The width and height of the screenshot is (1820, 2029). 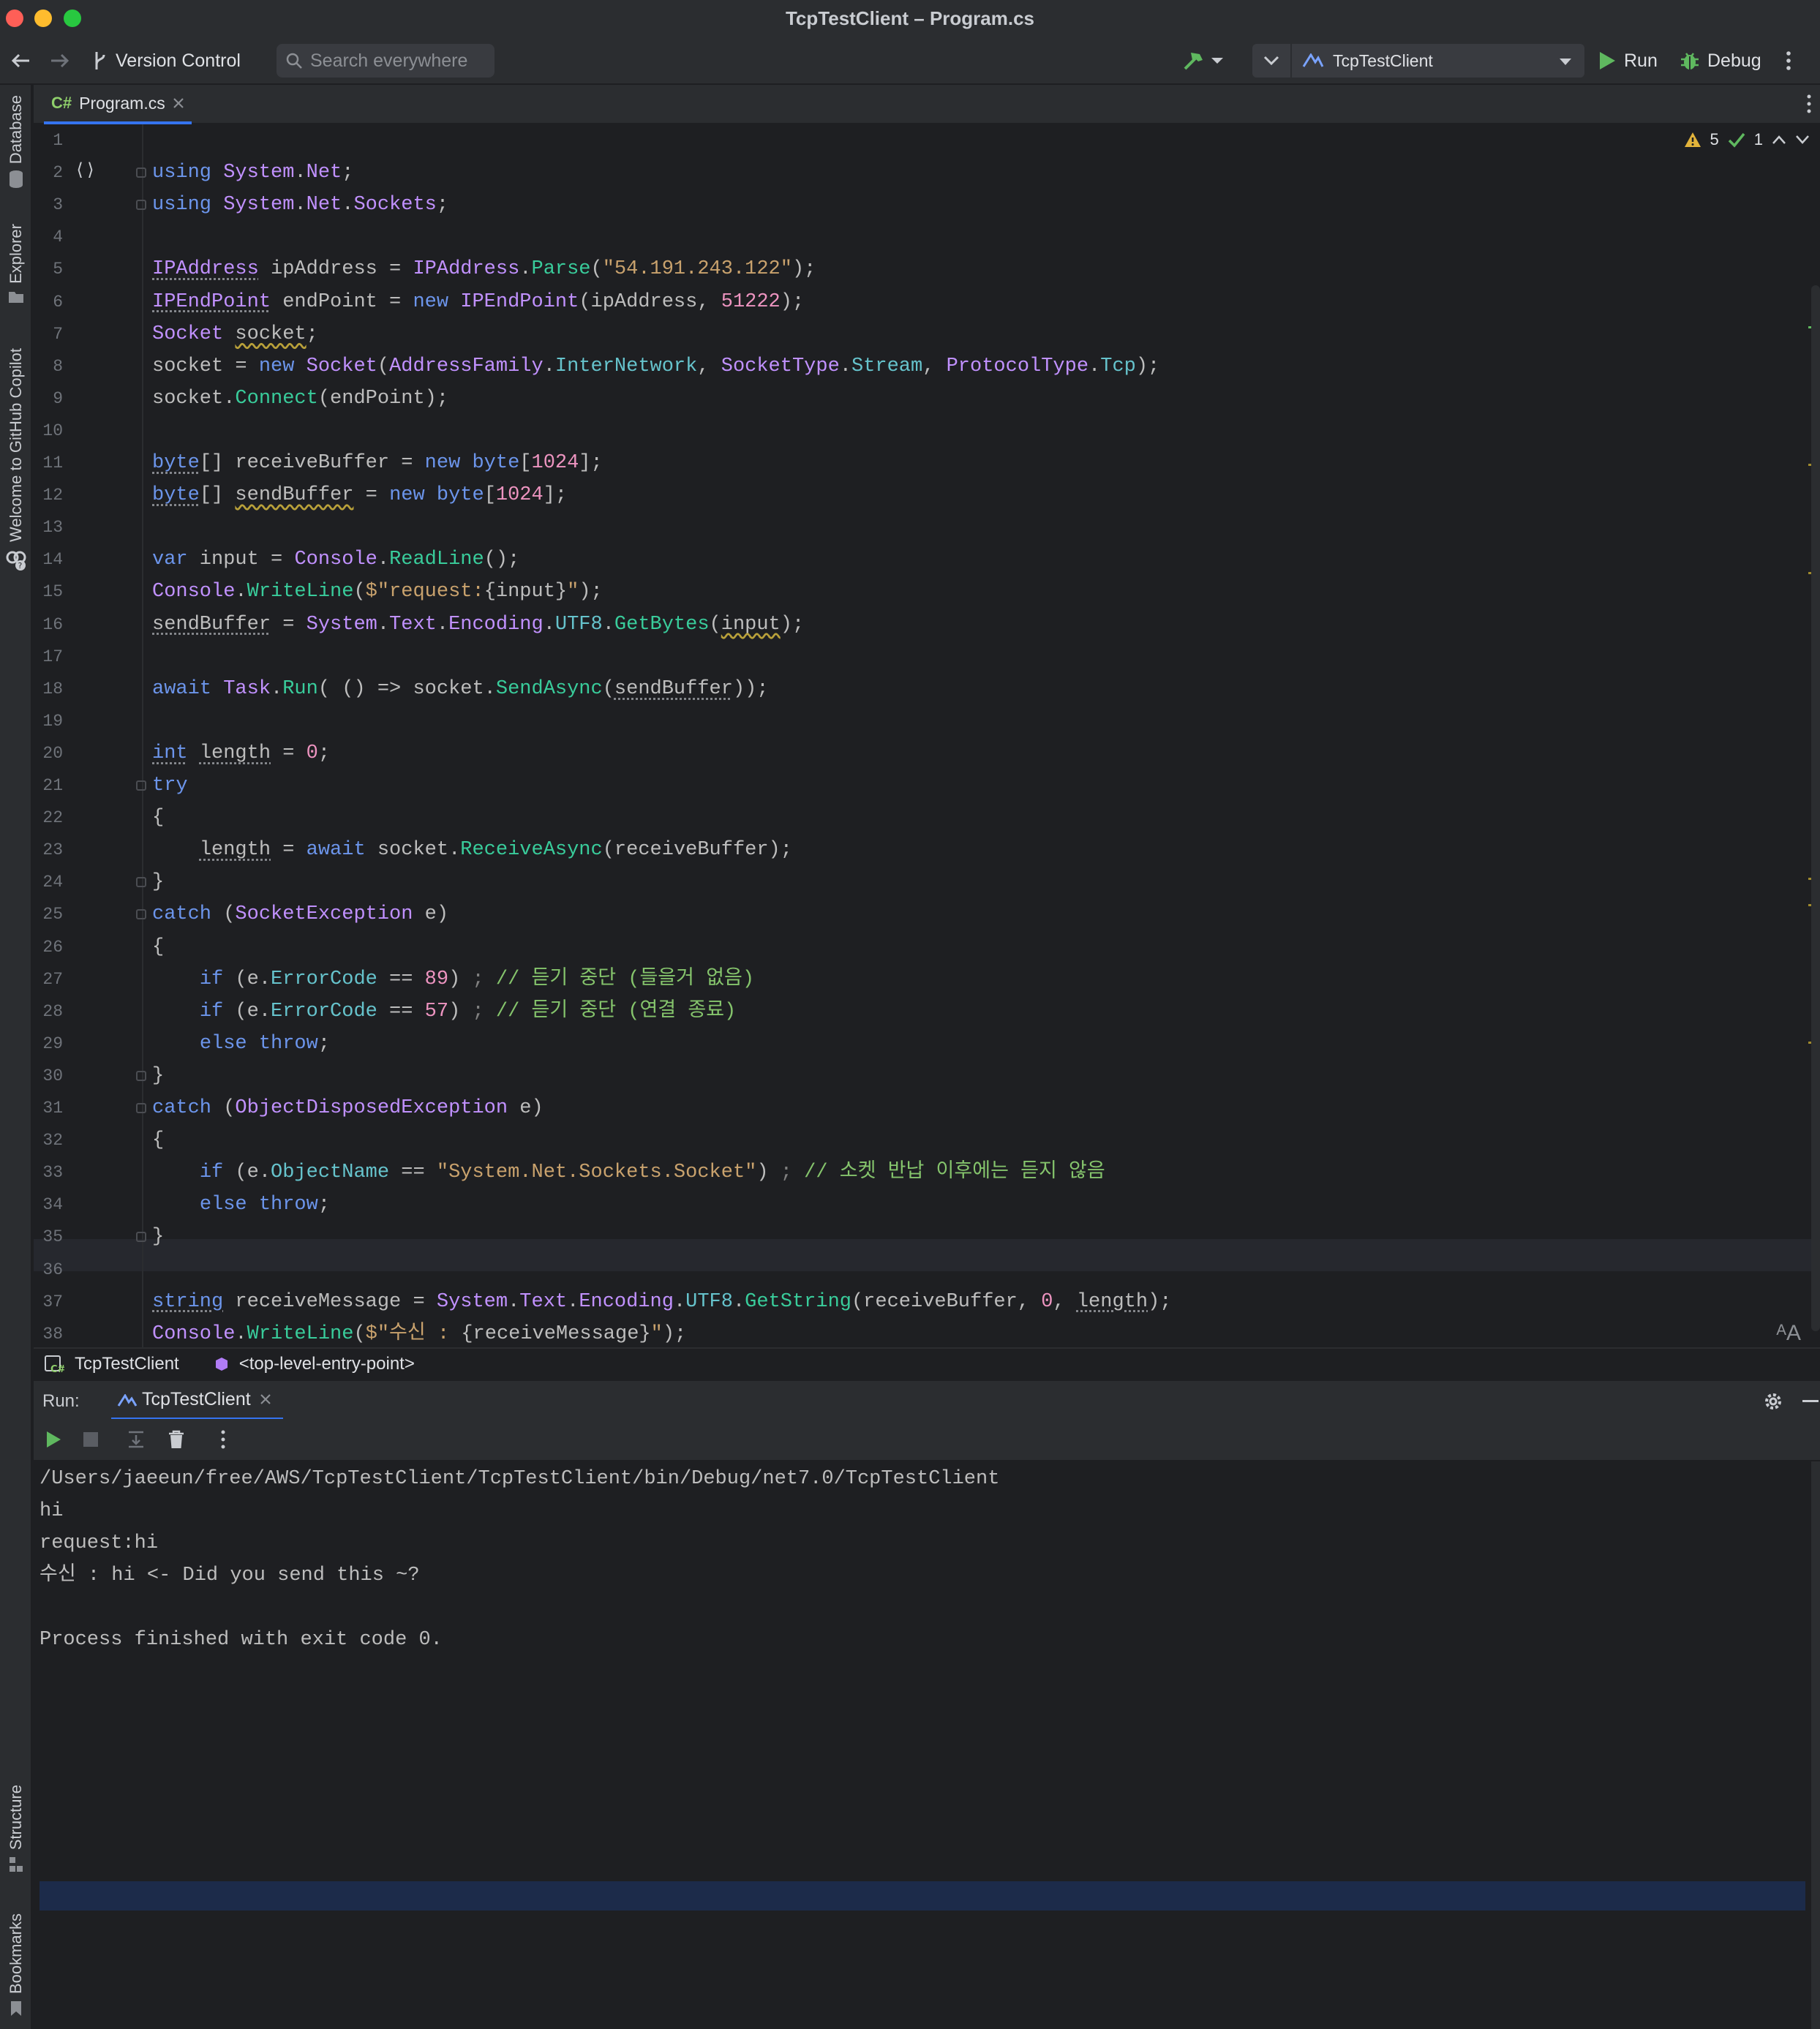 What do you see at coordinates (525, 463) in the screenshot?
I see `code-token: [` at bounding box center [525, 463].